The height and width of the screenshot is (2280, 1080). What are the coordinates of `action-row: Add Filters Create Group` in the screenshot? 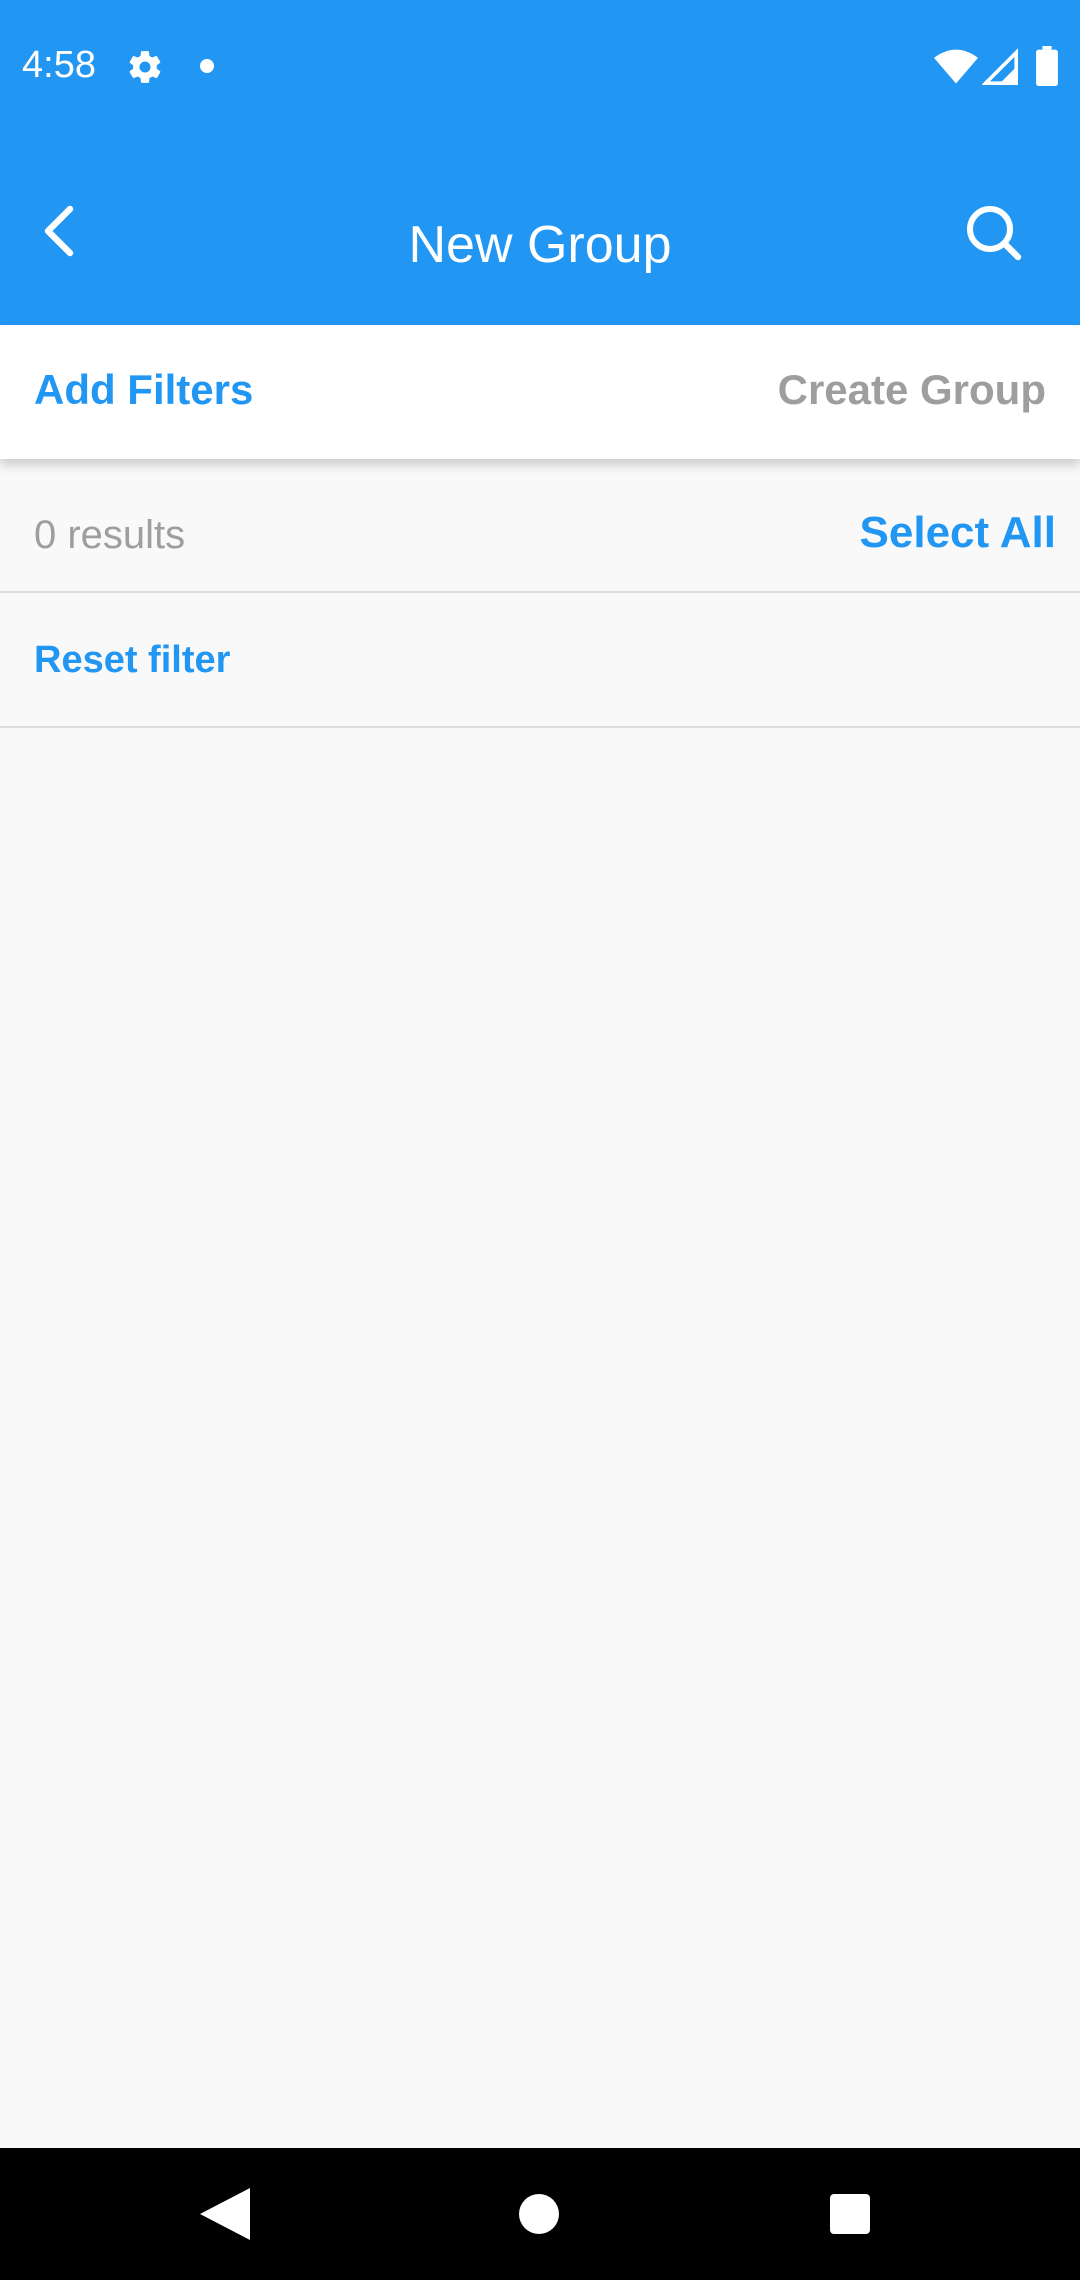 It's located at (540, 392).